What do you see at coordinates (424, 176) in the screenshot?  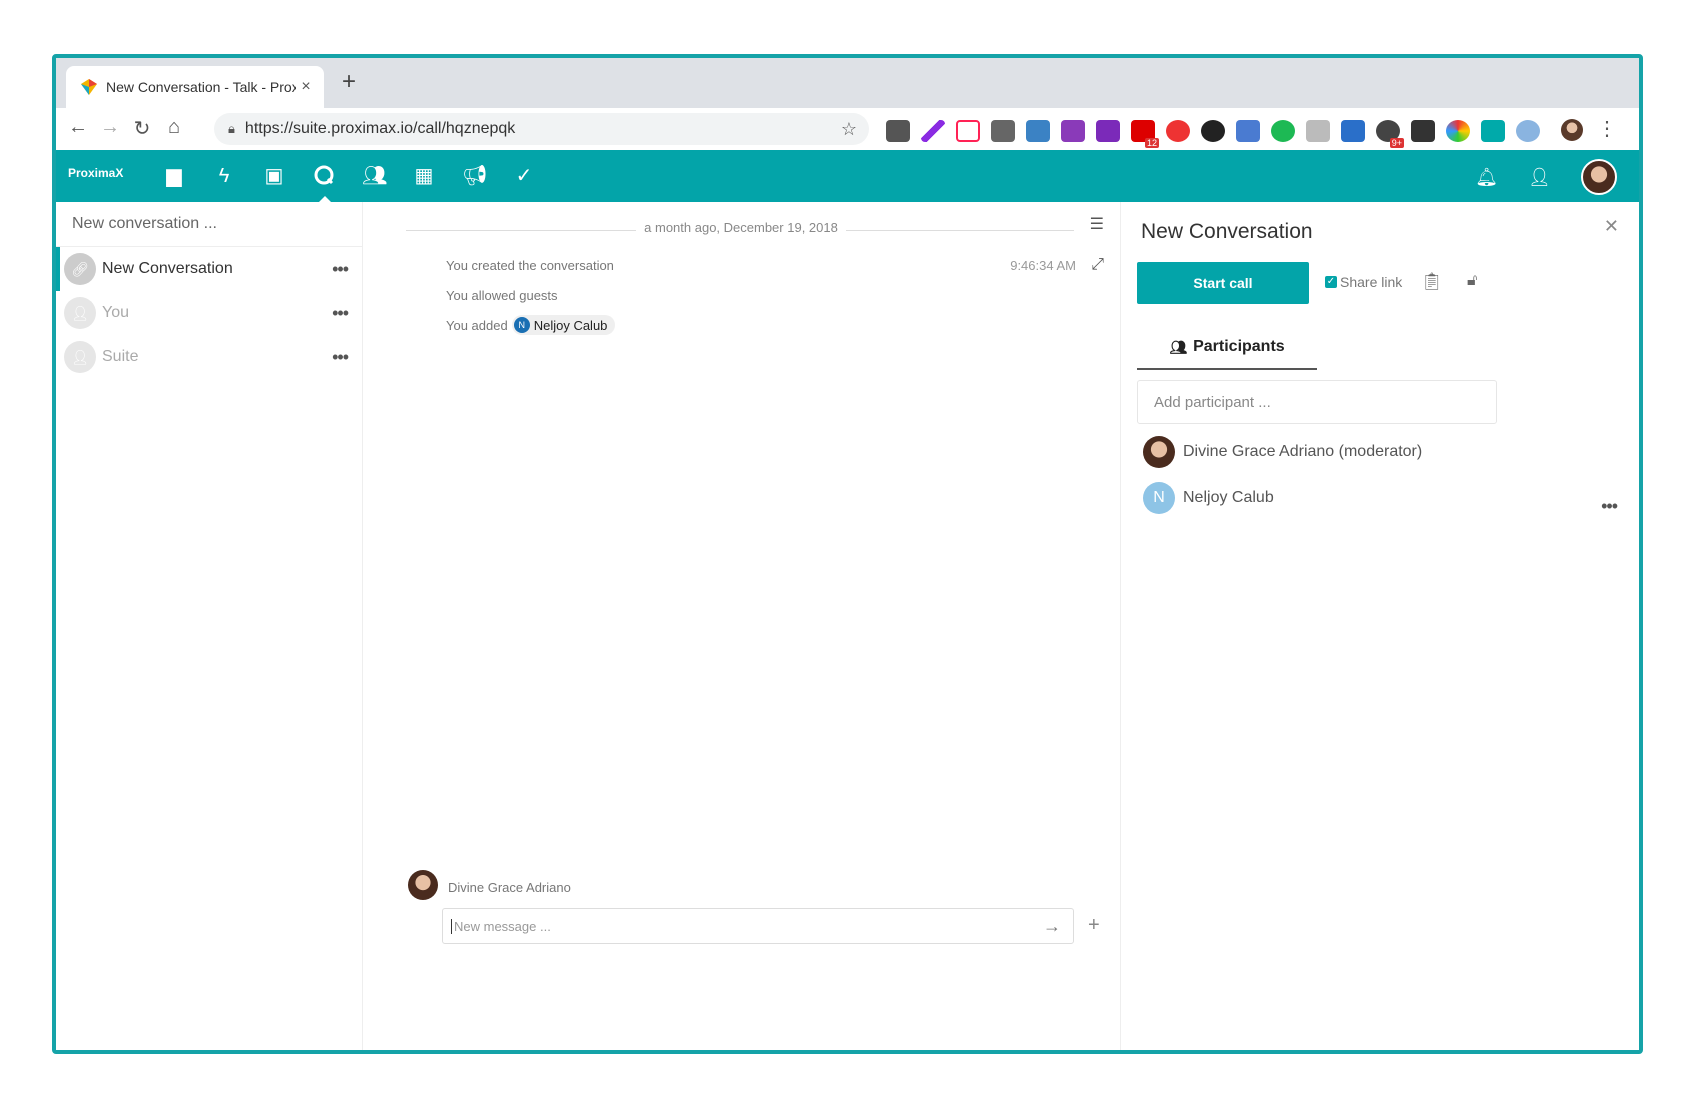 I see `calendar-icon: ▦` at bounding box center [424, 176].